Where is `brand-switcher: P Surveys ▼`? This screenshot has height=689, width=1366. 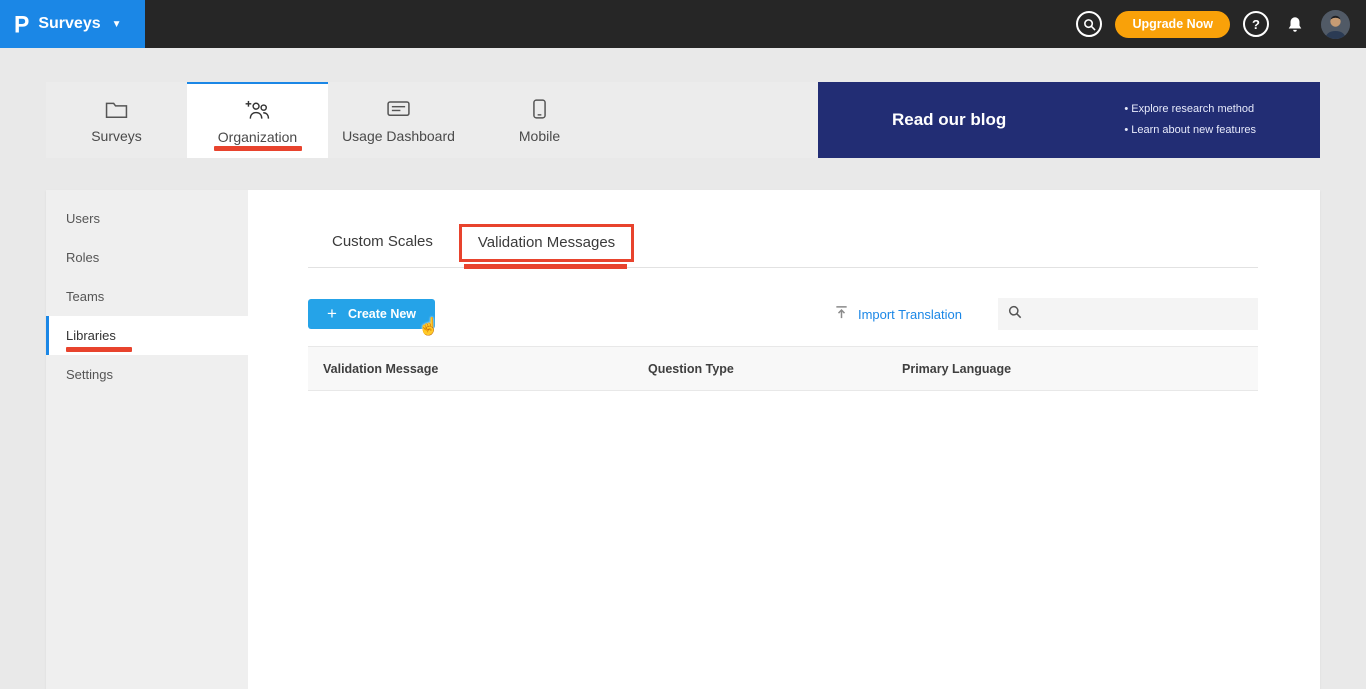
brand-switcher: P Surveys ▼ is located at coordinates (72, 24).